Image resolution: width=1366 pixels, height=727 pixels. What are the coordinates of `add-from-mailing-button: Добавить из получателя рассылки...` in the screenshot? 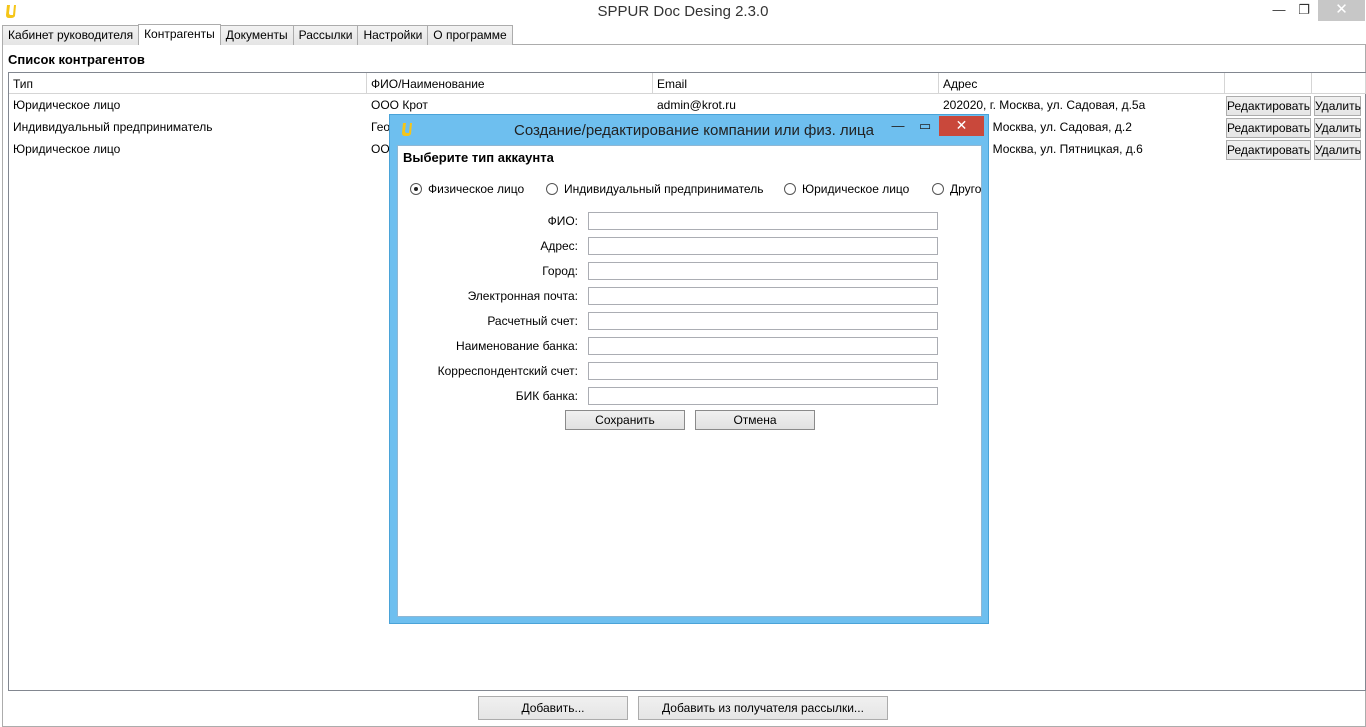 It's located at (763, 708).